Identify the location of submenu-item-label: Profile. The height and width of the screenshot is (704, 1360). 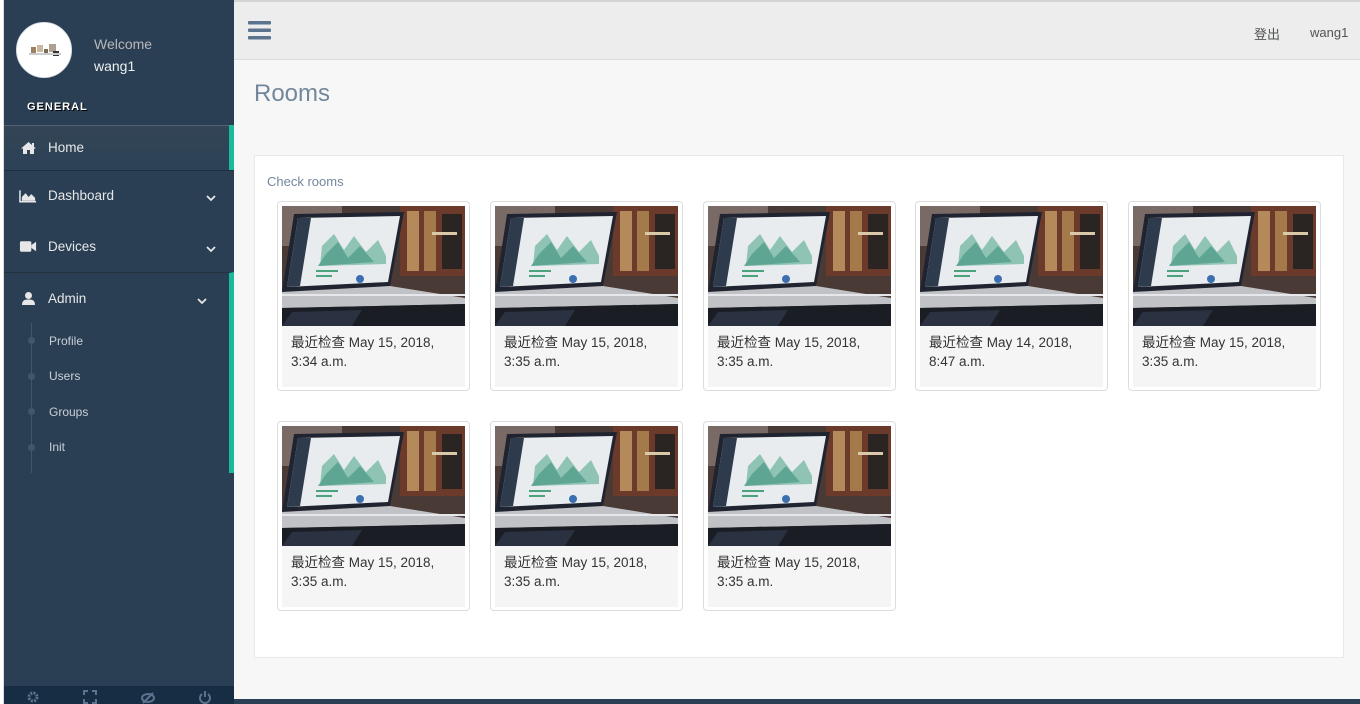
(66, 340).